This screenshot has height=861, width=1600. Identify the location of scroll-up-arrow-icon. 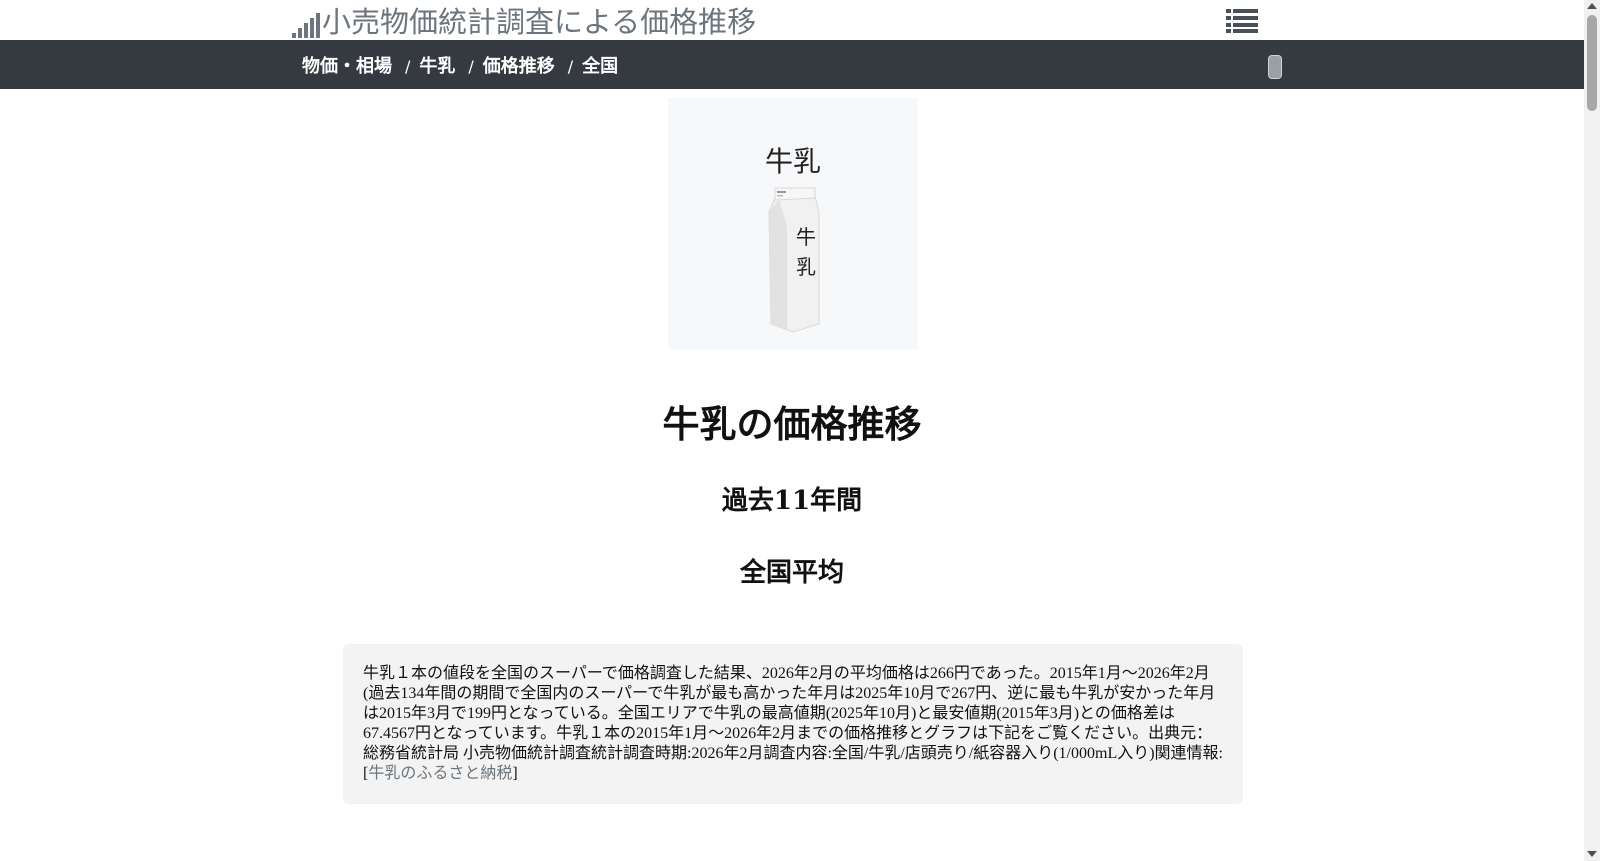
(1592, 6).